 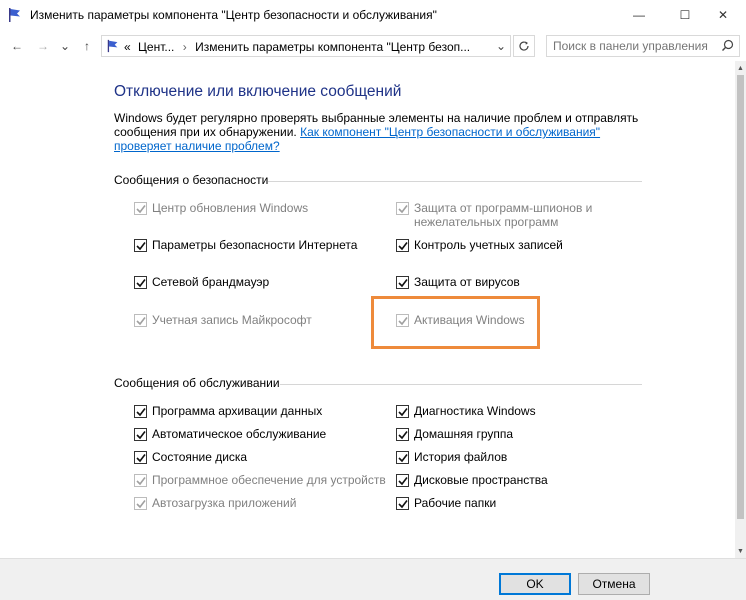 What do you see at coordinates (373, 579) in the screenshot?
I see `dialog-footer: OK Отмена` at bounding box center [373, 579].